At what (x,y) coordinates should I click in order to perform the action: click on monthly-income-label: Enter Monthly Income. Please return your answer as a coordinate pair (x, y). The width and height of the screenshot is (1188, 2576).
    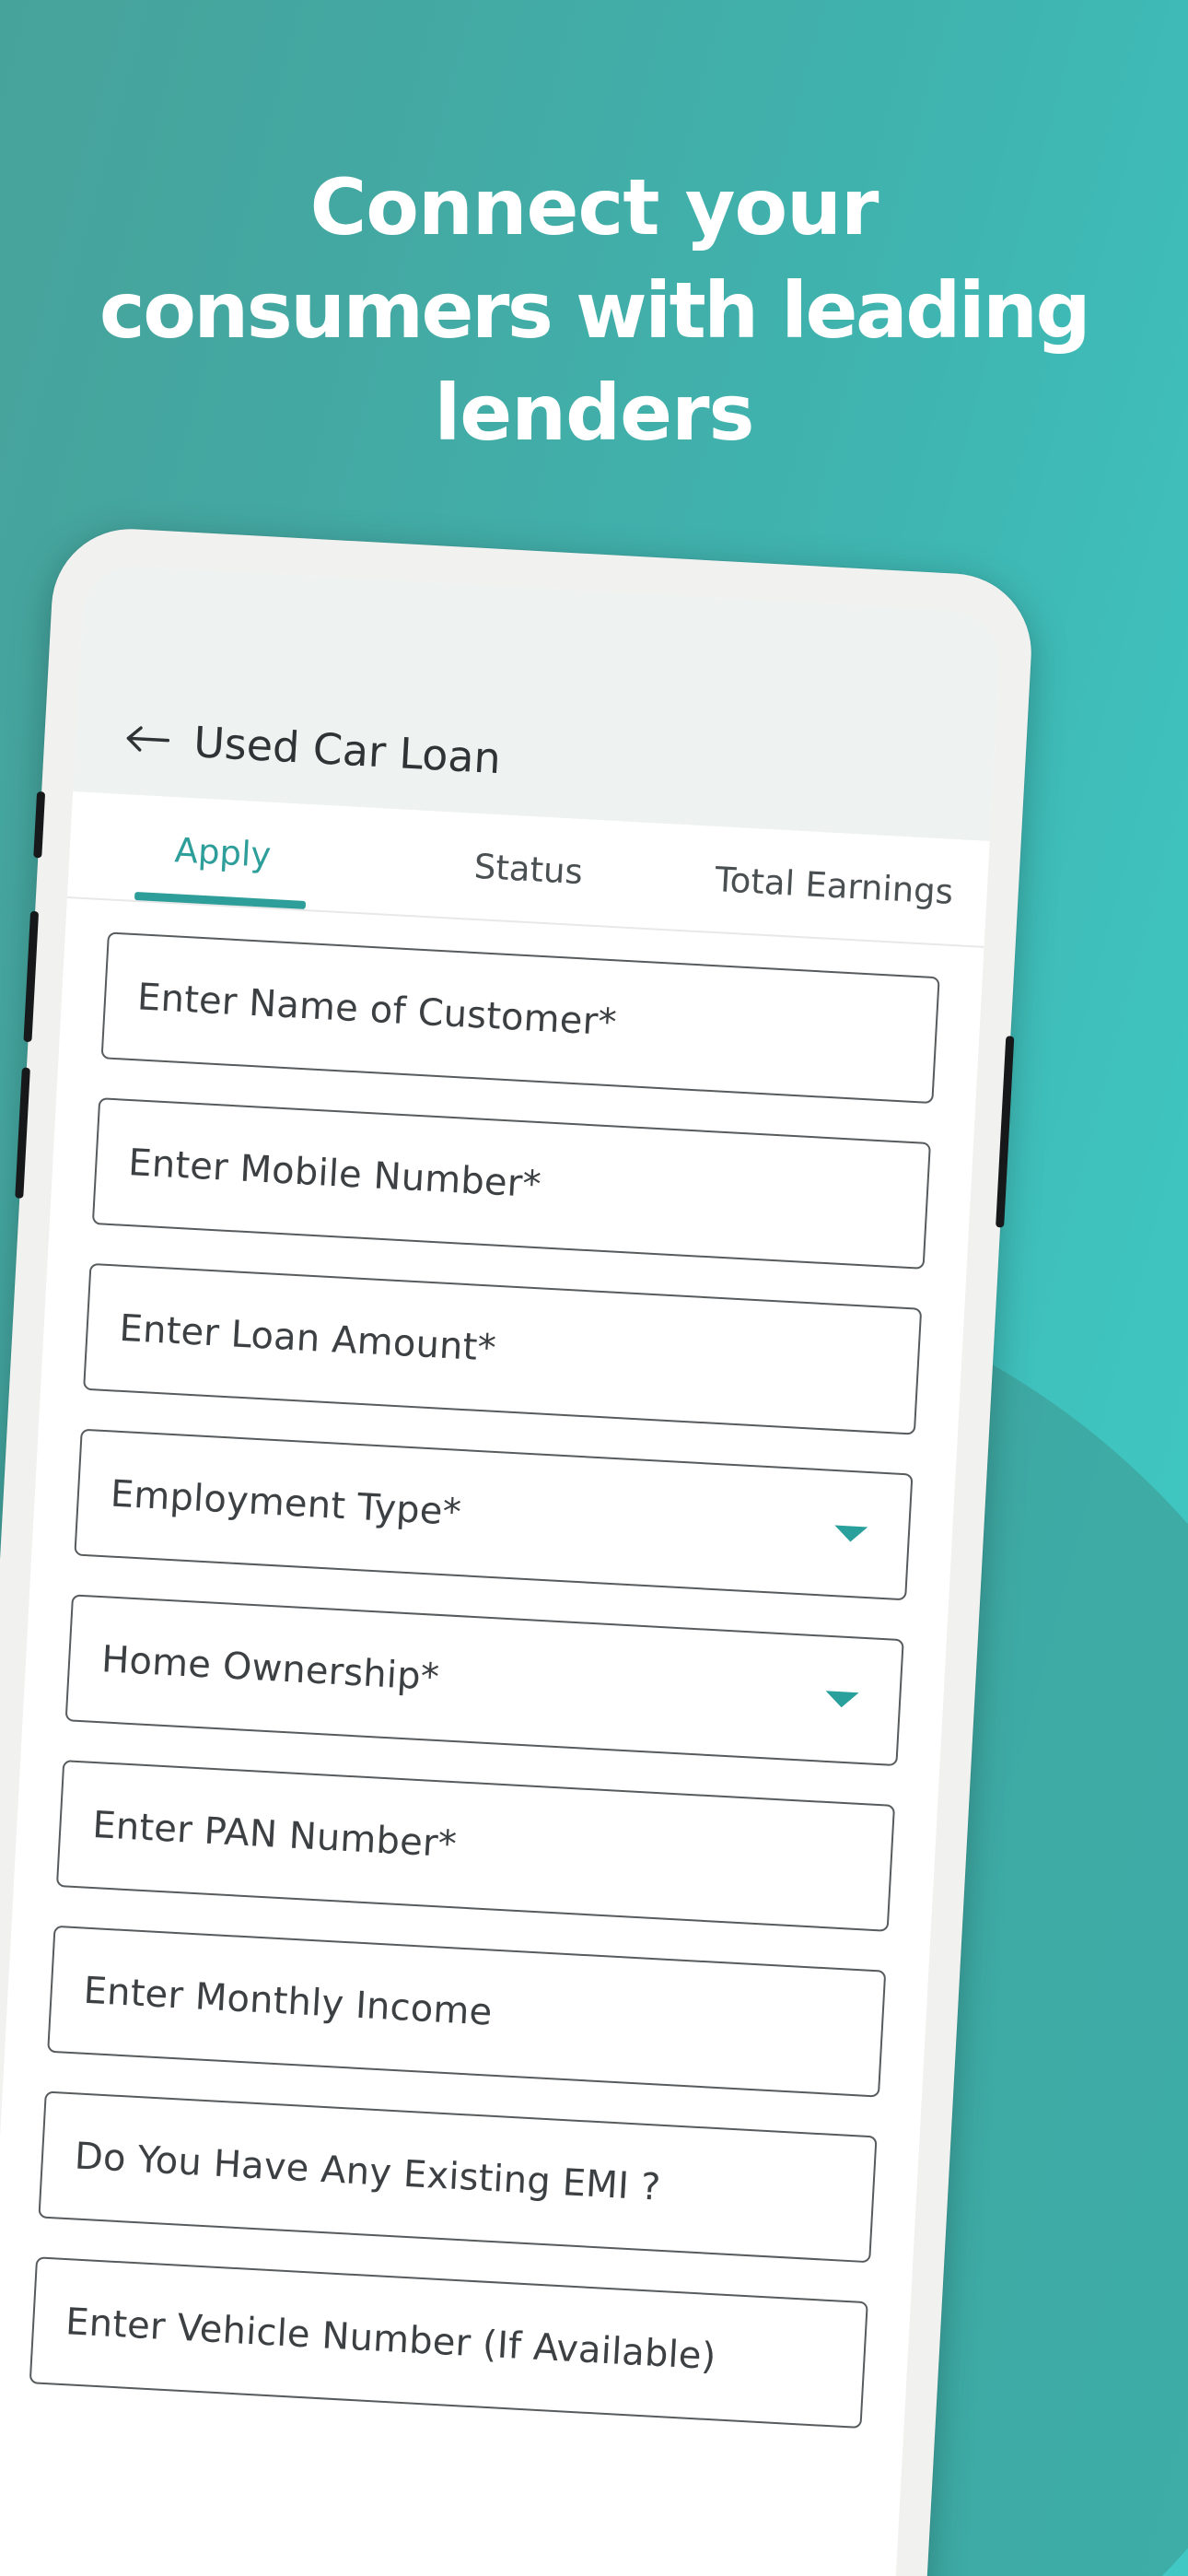
    Looking at the image, I should click on (288, 2001).